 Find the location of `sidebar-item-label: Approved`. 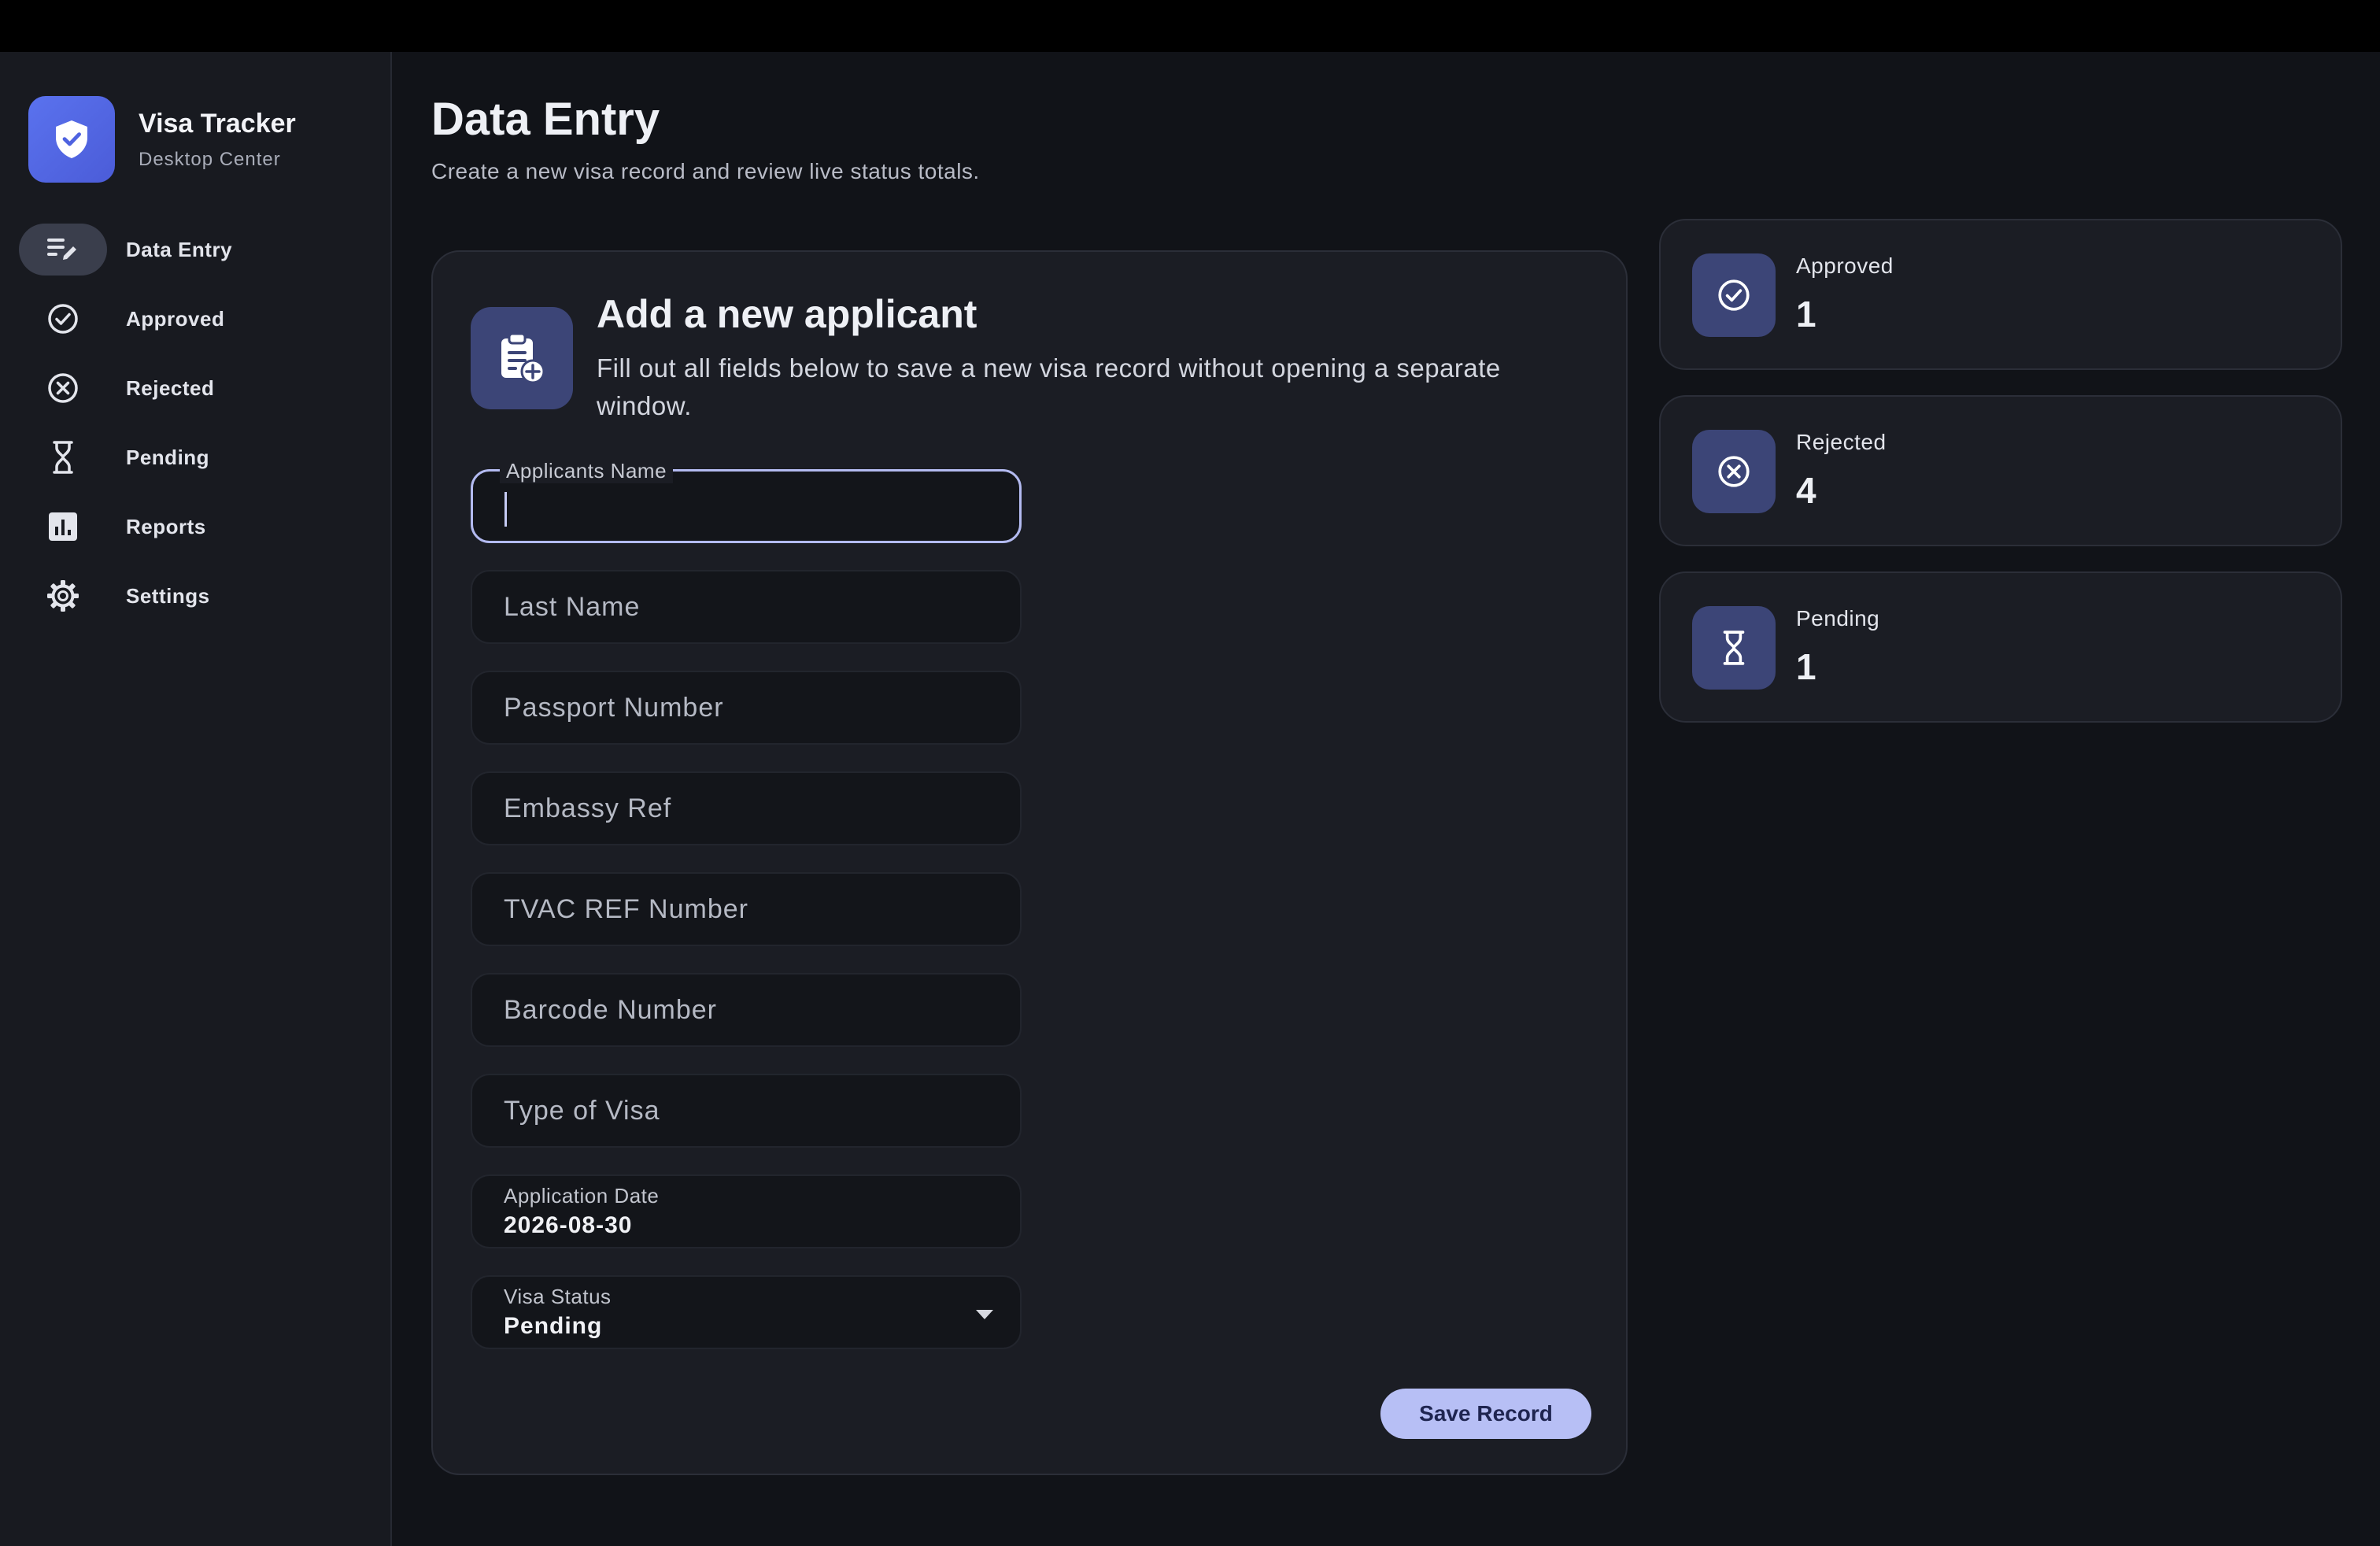

sidebar-item-label: Approved is located at coordinates (175, 318).